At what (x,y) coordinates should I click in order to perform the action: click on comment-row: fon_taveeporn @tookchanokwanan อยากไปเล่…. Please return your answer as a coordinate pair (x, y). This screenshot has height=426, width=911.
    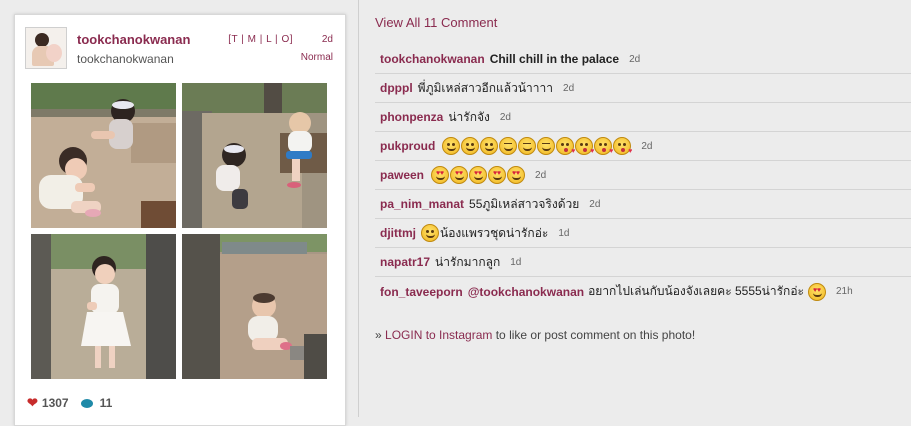
    Looking at the image, I should click on (643, 291).